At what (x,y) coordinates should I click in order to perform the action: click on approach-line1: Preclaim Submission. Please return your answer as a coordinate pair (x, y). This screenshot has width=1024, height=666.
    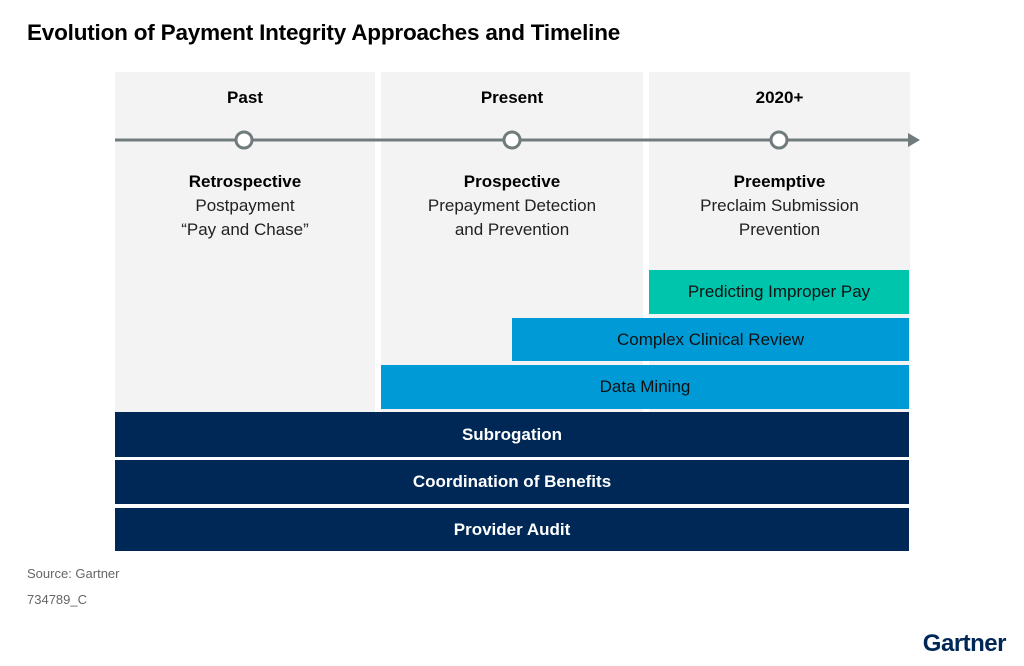
    Looking at the image, I should click on (779, 205).